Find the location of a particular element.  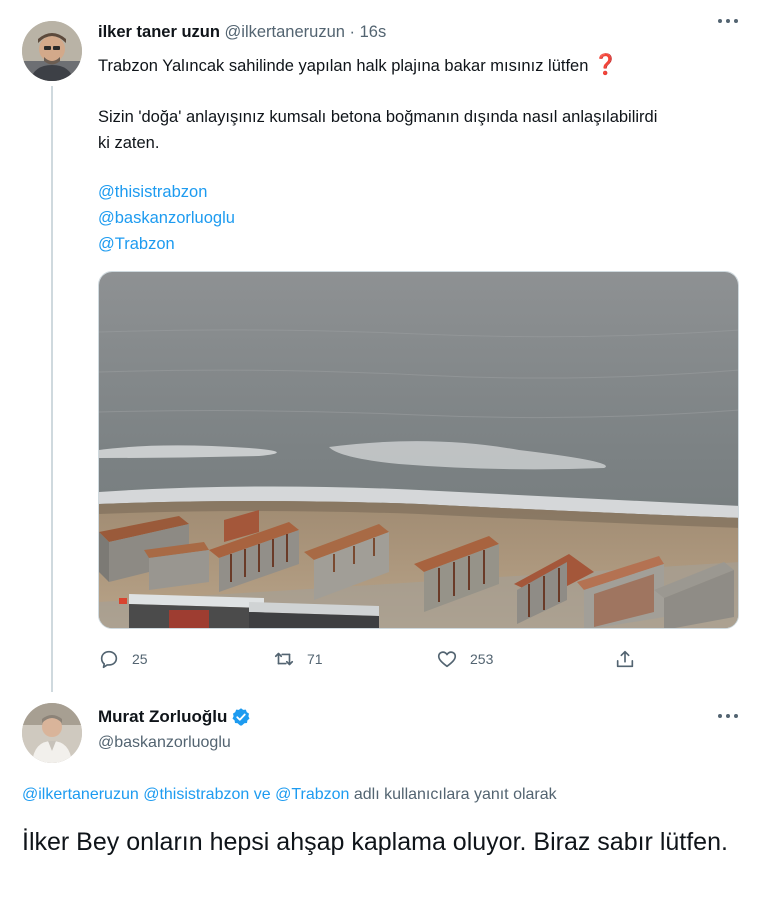

share-button is located at coordinates (631, 659).